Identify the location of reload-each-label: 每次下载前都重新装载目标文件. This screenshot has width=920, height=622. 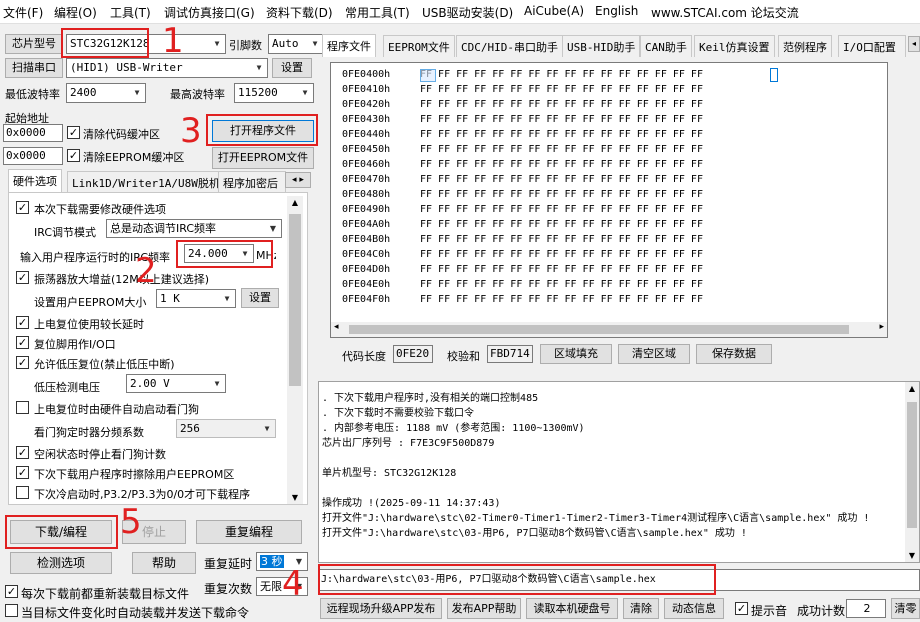
(105, 594).